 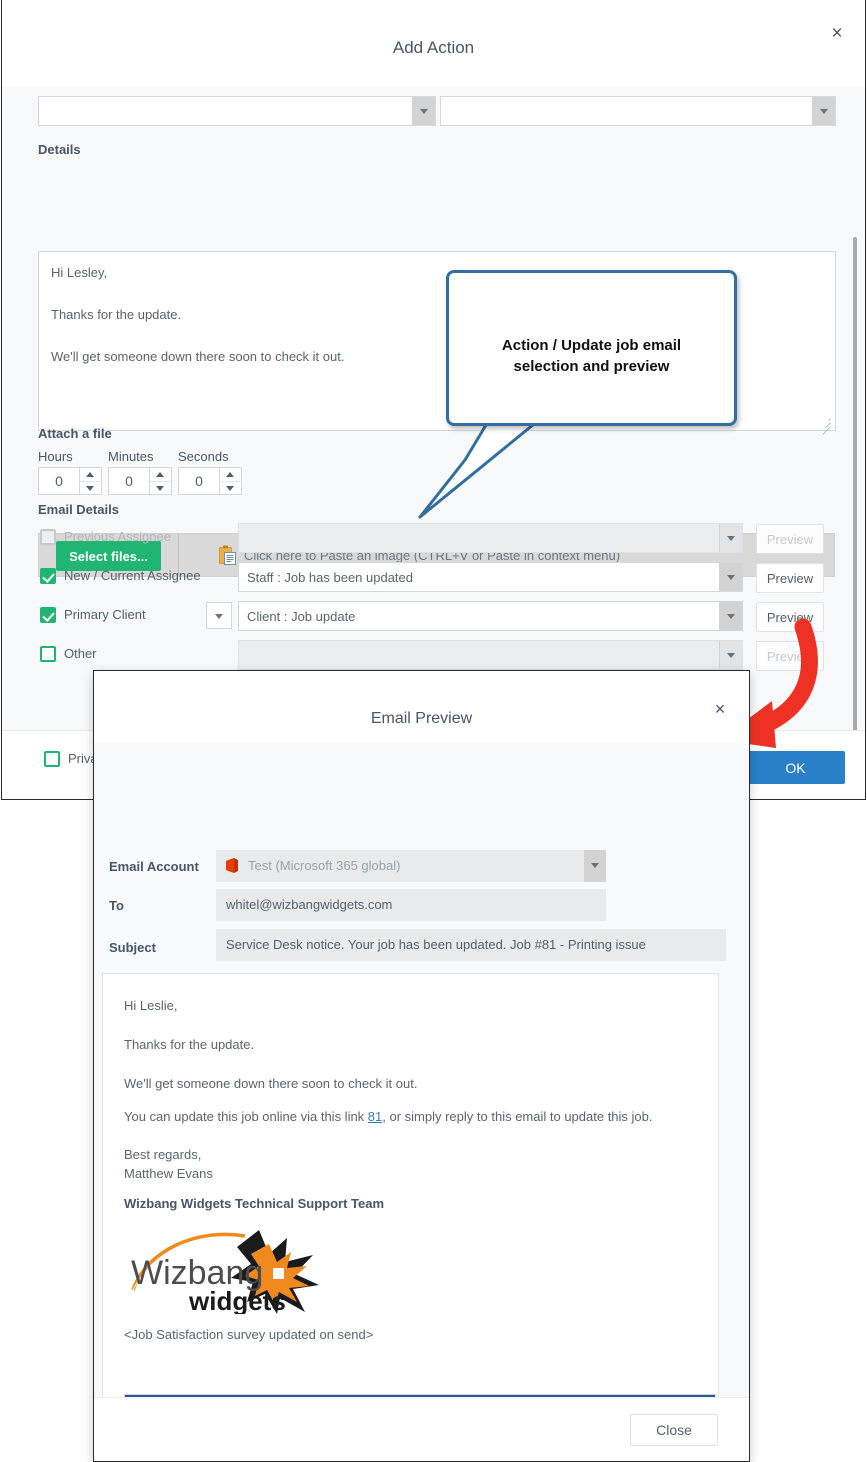 What do you see at coordinates (160, 488) in the screenshot?
I see `minutes-decrement-icon` at bounding box center [160, 488].